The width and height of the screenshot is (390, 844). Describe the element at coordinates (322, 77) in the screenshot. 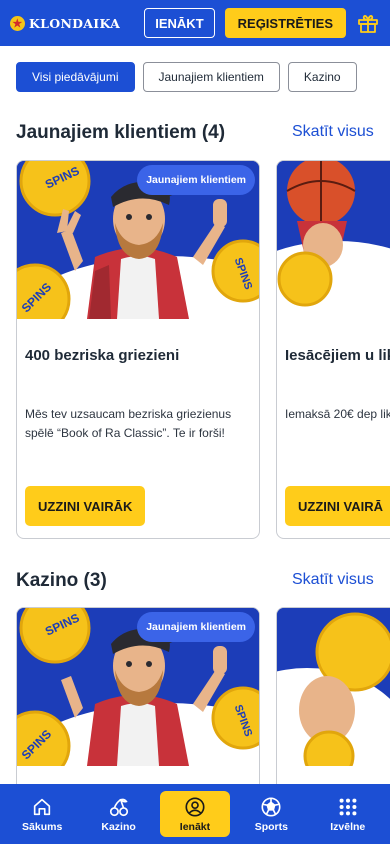

I see `filter-chip-casino: Kazino` at that location.